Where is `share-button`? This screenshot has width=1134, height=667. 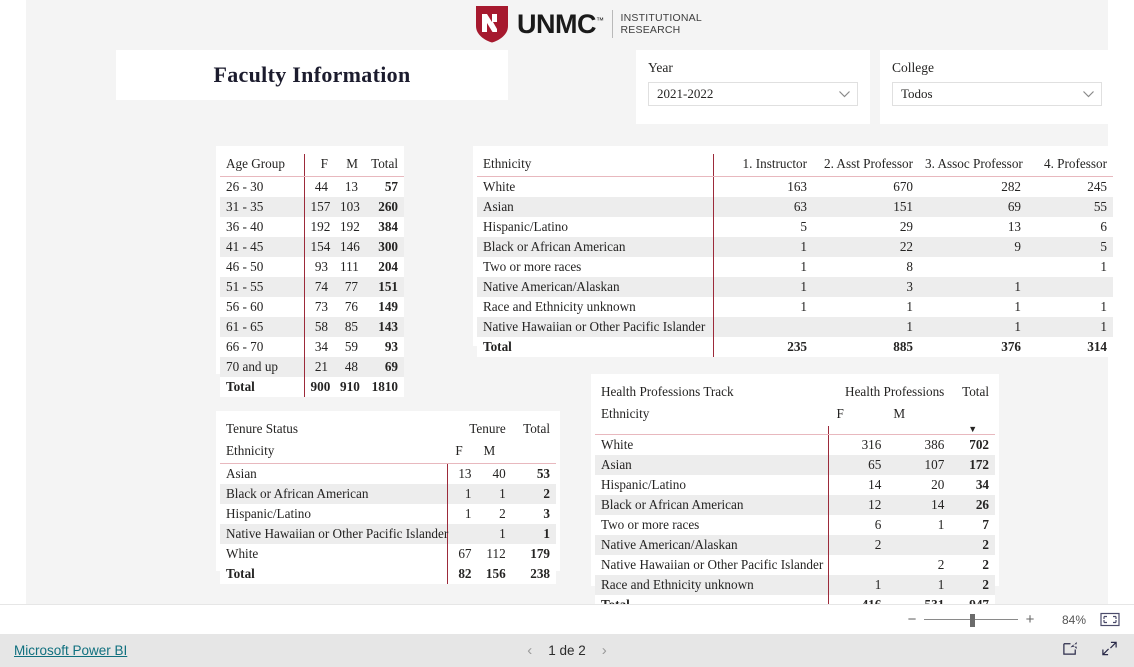
share-button is located at coordinates (1070, 651).